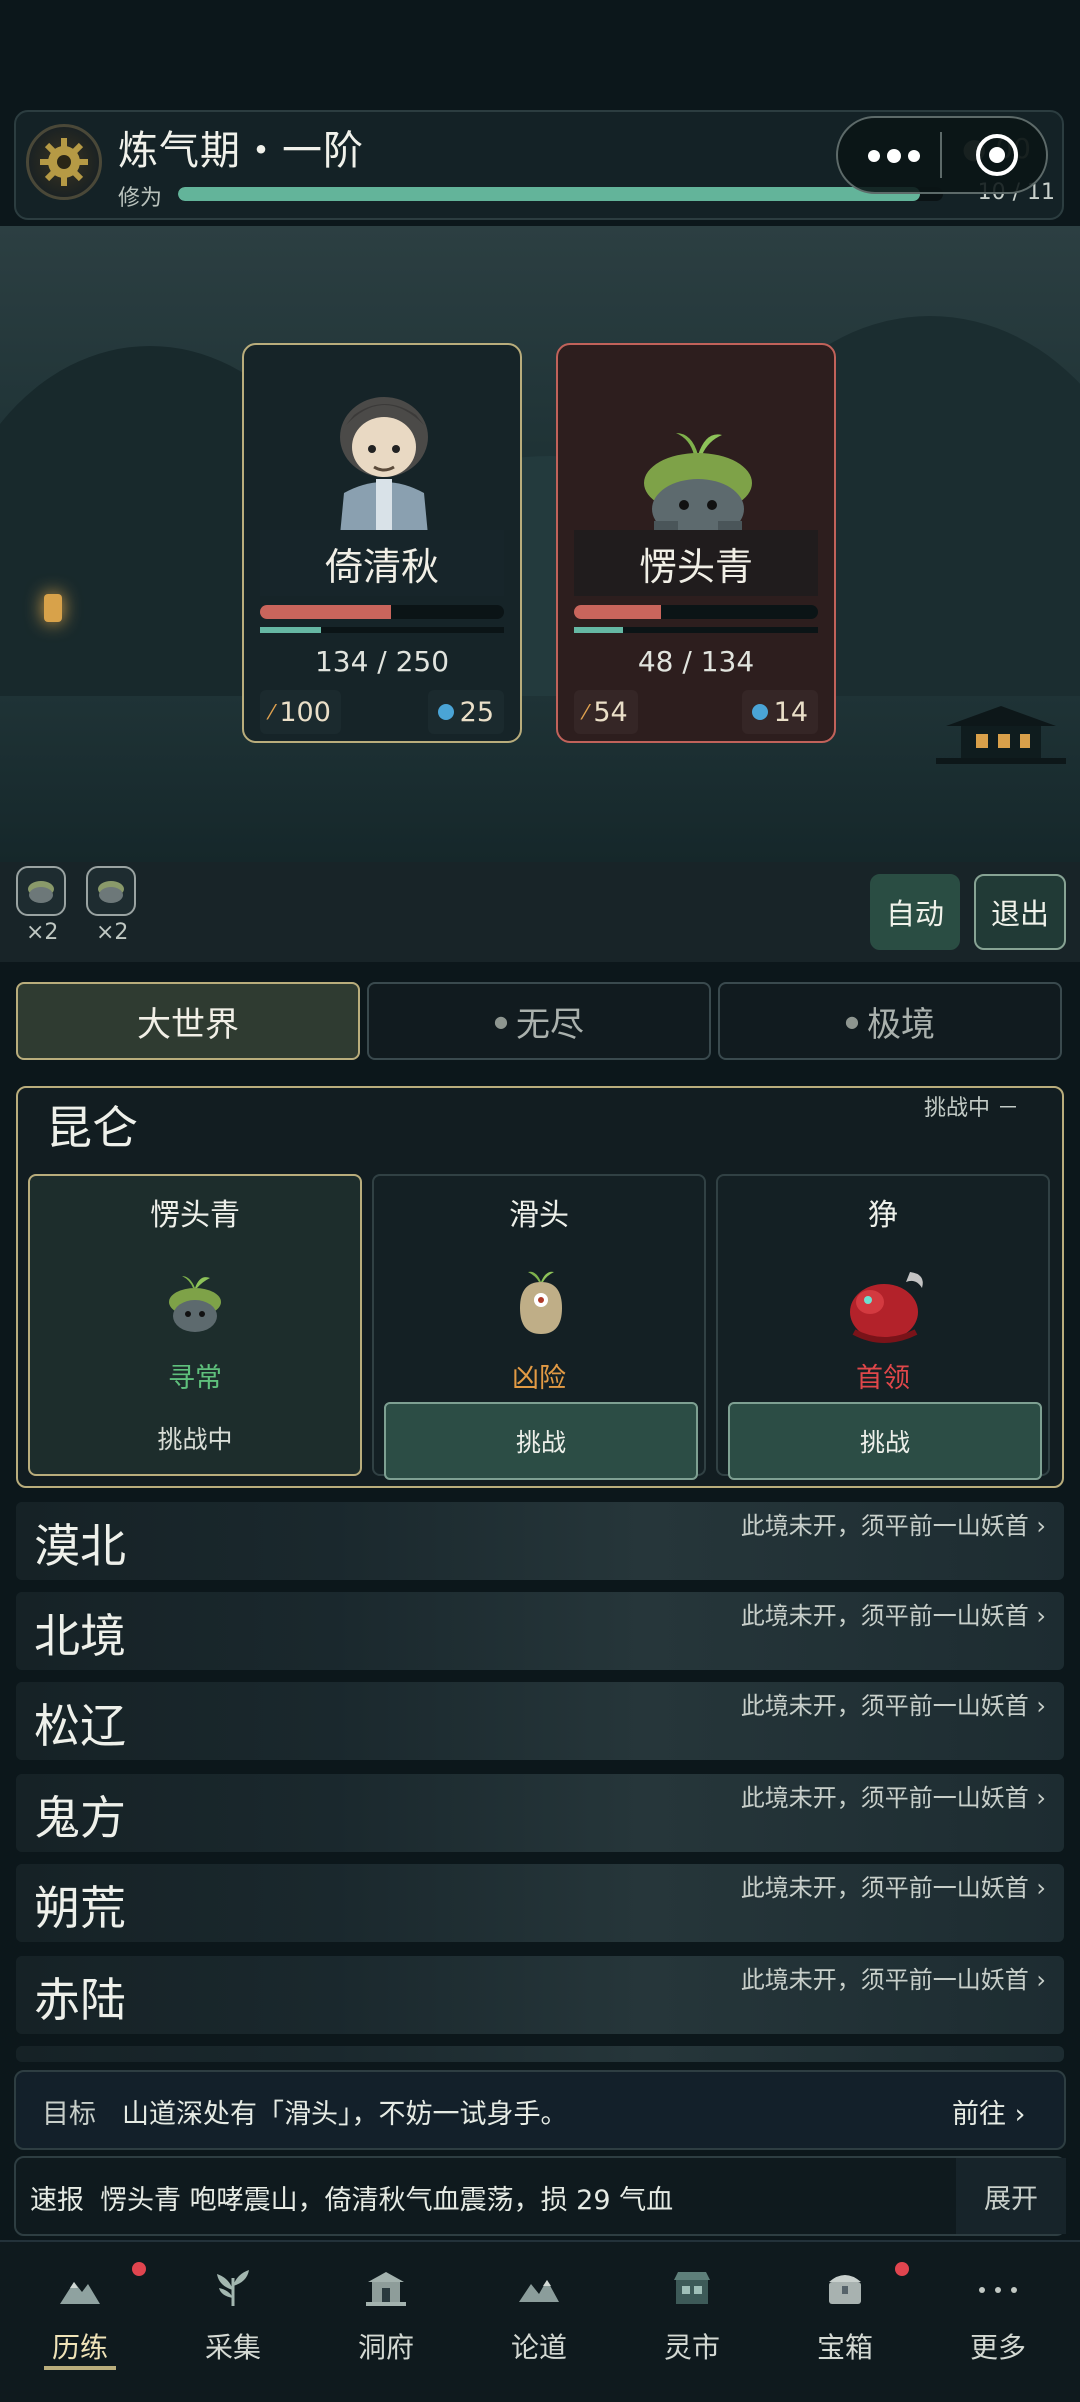 The image size is (1080, 2402). I want to click on tab-endless: ● 无尽, so click(539, 1021).